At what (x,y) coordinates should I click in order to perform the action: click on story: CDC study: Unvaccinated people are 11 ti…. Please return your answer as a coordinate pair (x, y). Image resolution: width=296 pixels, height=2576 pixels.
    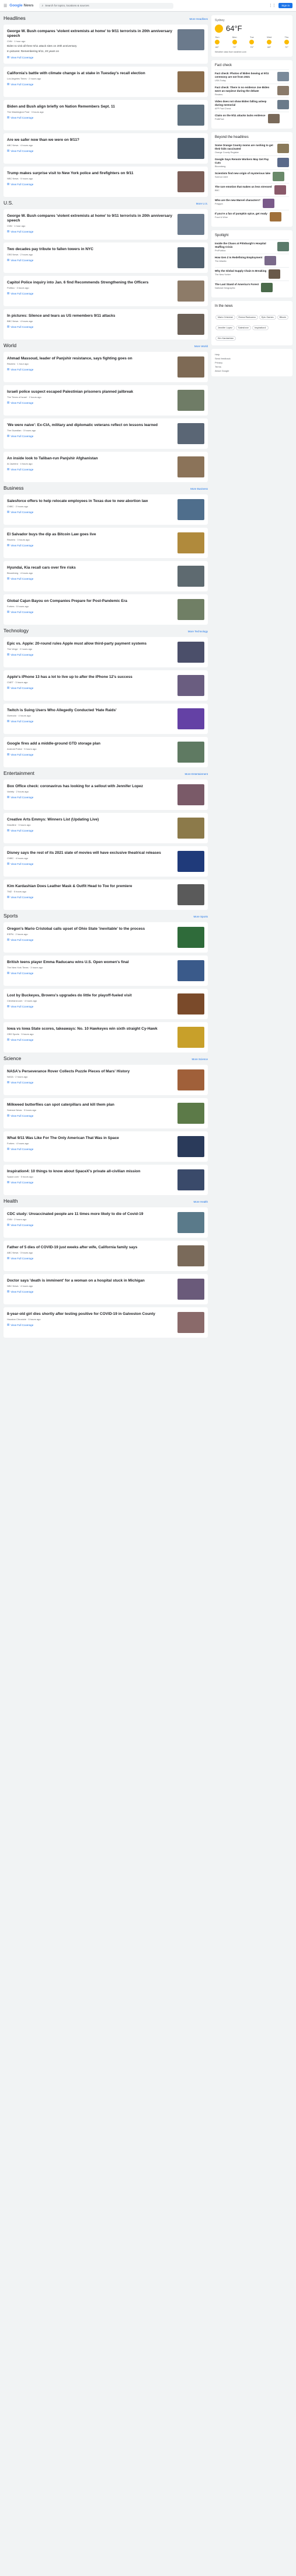
    Looking at the image, I should click on (105, 1223).